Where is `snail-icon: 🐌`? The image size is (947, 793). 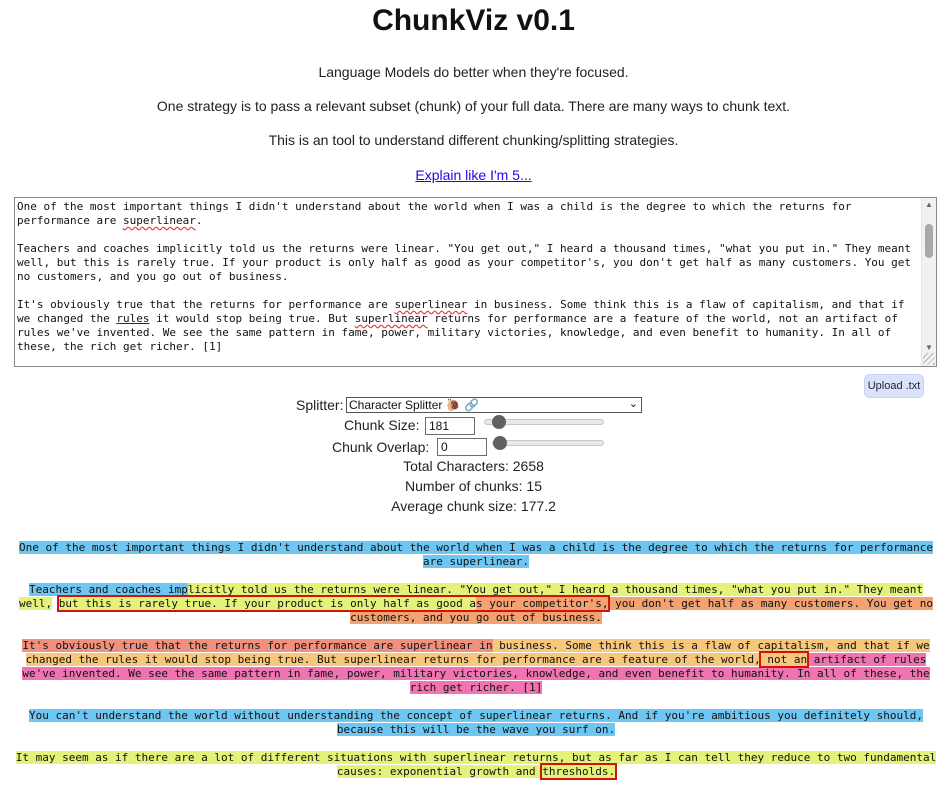 snail-icon: 🐌 is located at coordinates (453, 405).